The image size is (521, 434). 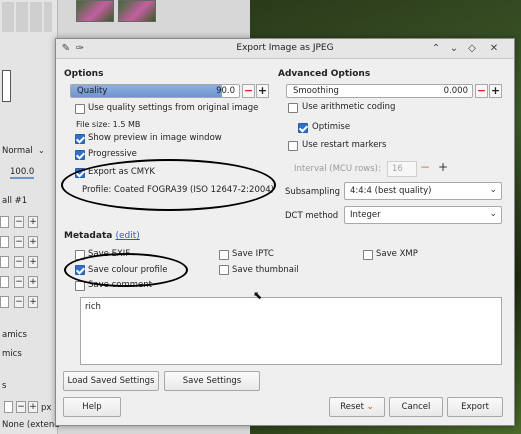 I want to click on metadata-heading: Metadata (edit), so click(x=102, y=236).